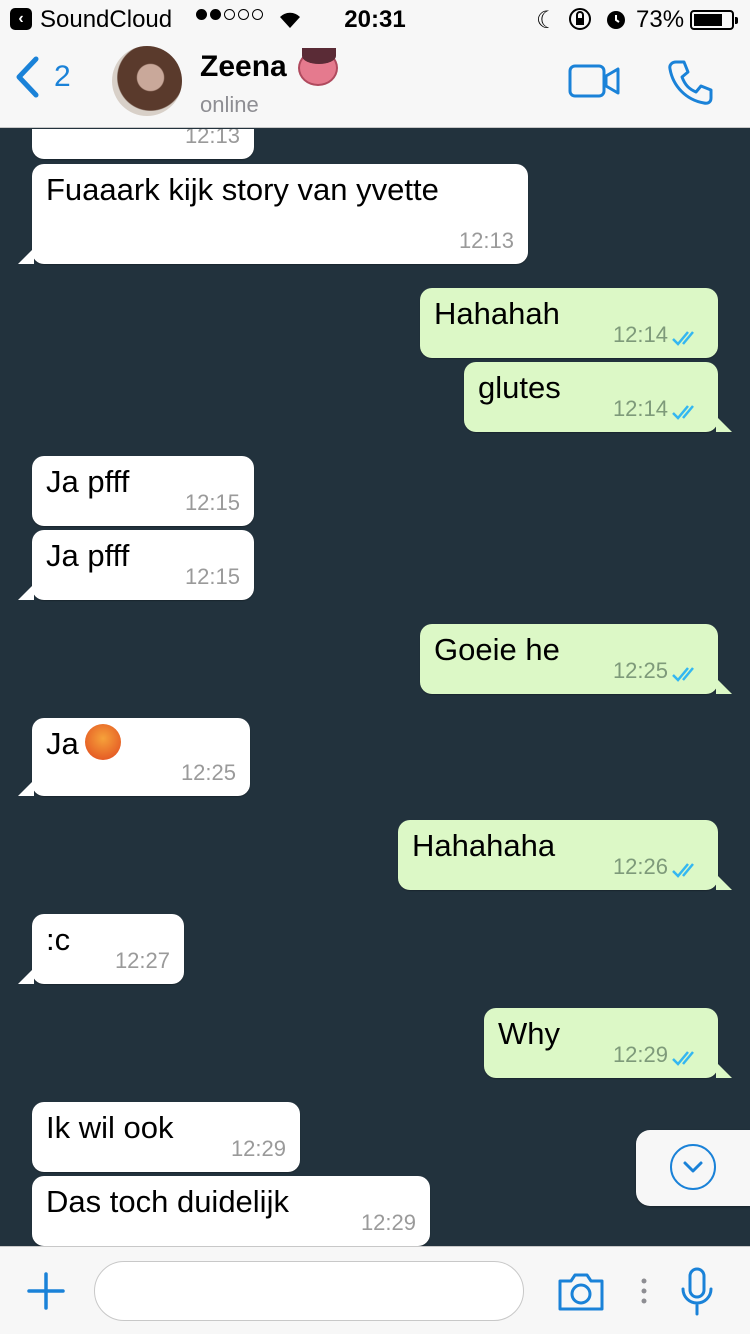 The width and height of the screenshot is (750, 1334). I want to click on tongue-emoji-icon, so click(318, 67).